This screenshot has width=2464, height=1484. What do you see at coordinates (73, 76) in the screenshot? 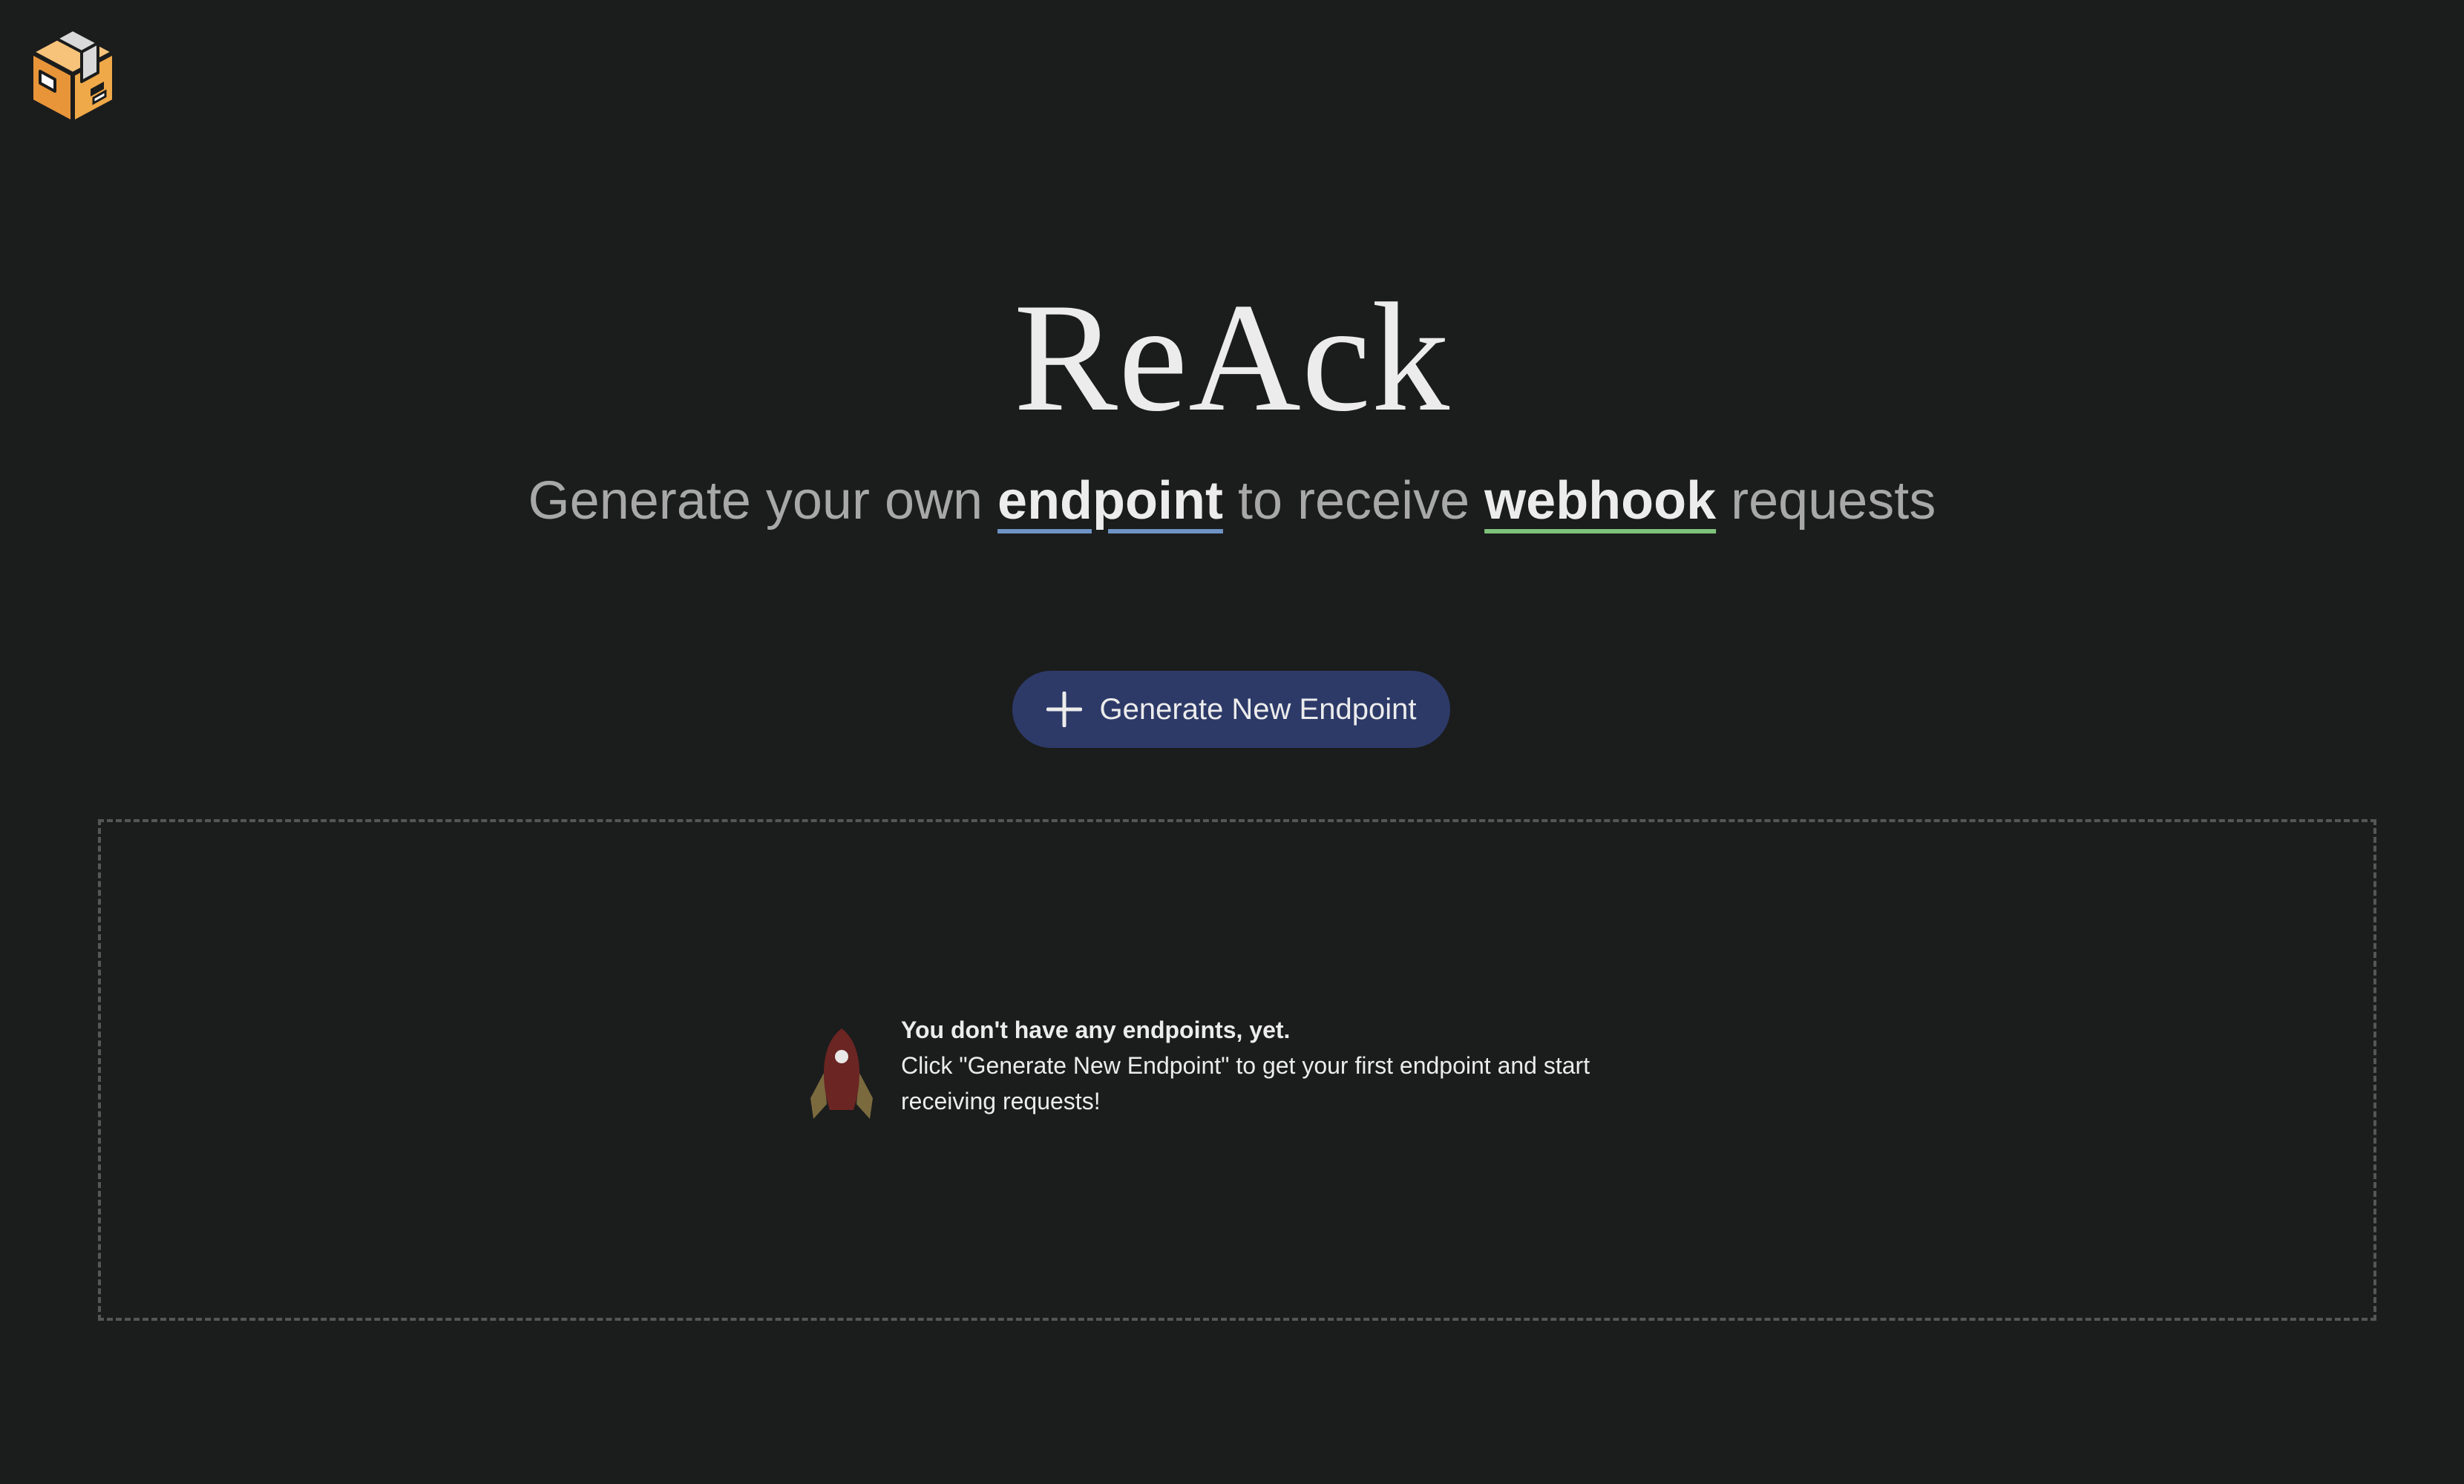
I see `package-box-icon` at bounding box center [73, 76].